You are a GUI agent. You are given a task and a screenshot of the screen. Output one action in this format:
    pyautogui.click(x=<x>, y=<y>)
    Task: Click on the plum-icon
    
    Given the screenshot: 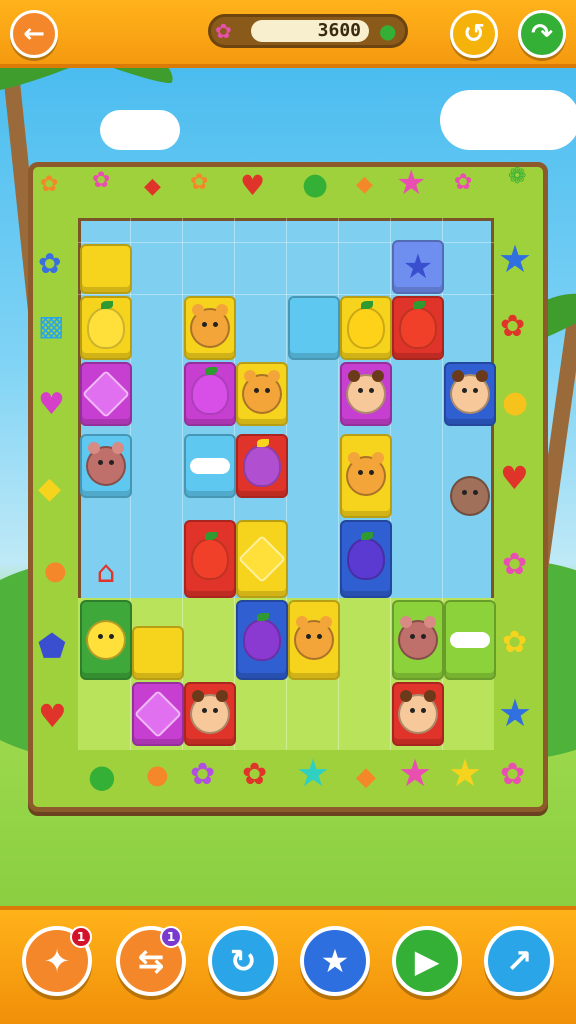 What is the action you would take?
    pyautogui.click(x=210, y=391)
    